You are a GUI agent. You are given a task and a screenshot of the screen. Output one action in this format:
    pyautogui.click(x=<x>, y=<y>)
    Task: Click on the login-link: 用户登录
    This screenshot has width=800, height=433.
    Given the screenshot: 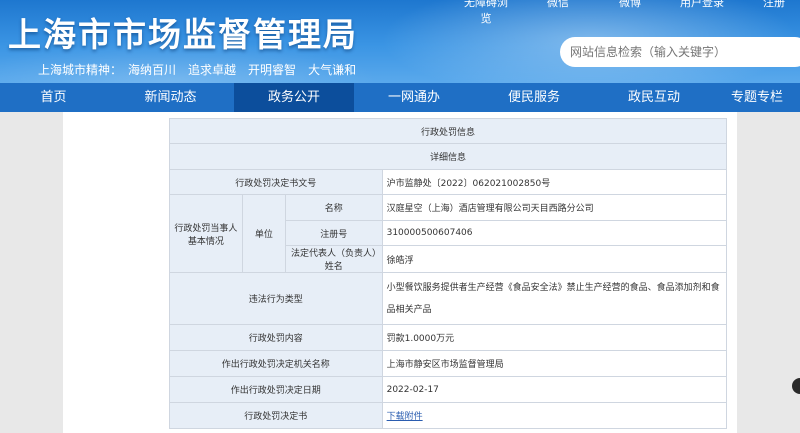 What is the action you would take?
    pyautogui.click(x=702, y=13)
    